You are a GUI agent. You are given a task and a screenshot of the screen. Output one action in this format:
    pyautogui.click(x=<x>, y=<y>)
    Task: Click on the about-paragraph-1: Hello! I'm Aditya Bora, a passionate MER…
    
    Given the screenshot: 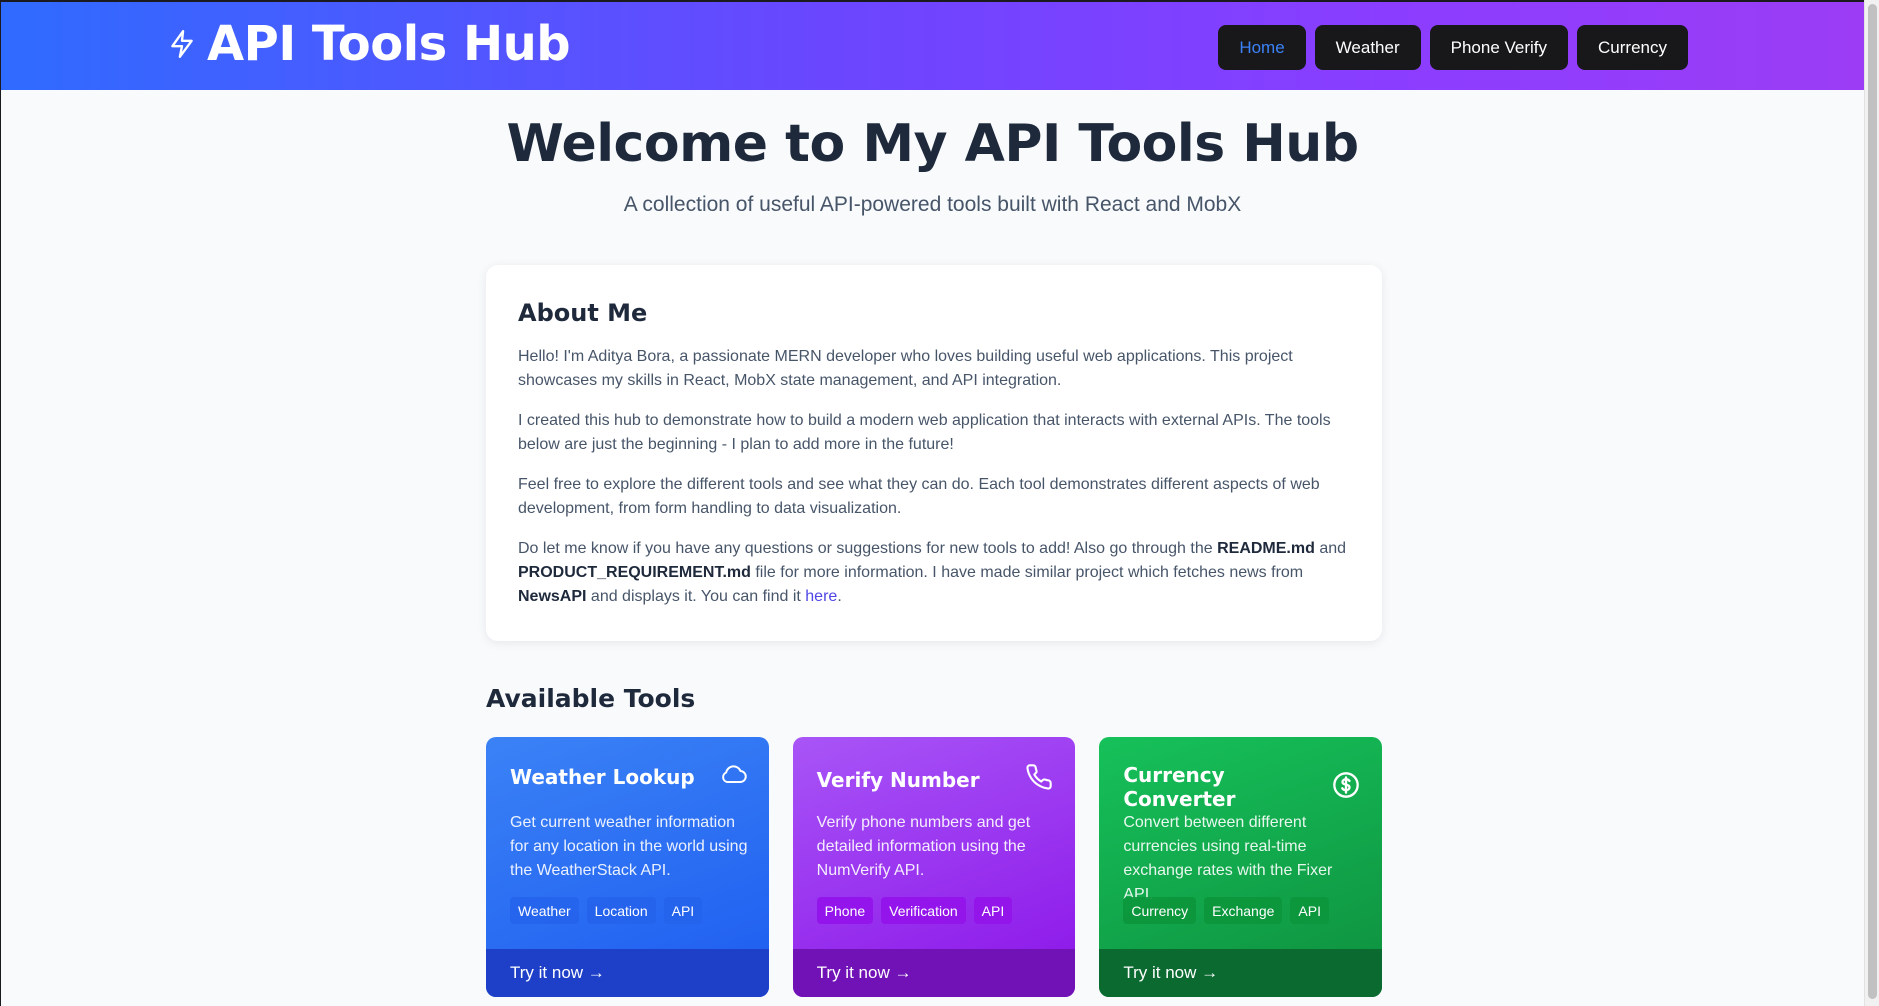 What is the action you would take?
    pyautogui.click(x=905, y=368)
    